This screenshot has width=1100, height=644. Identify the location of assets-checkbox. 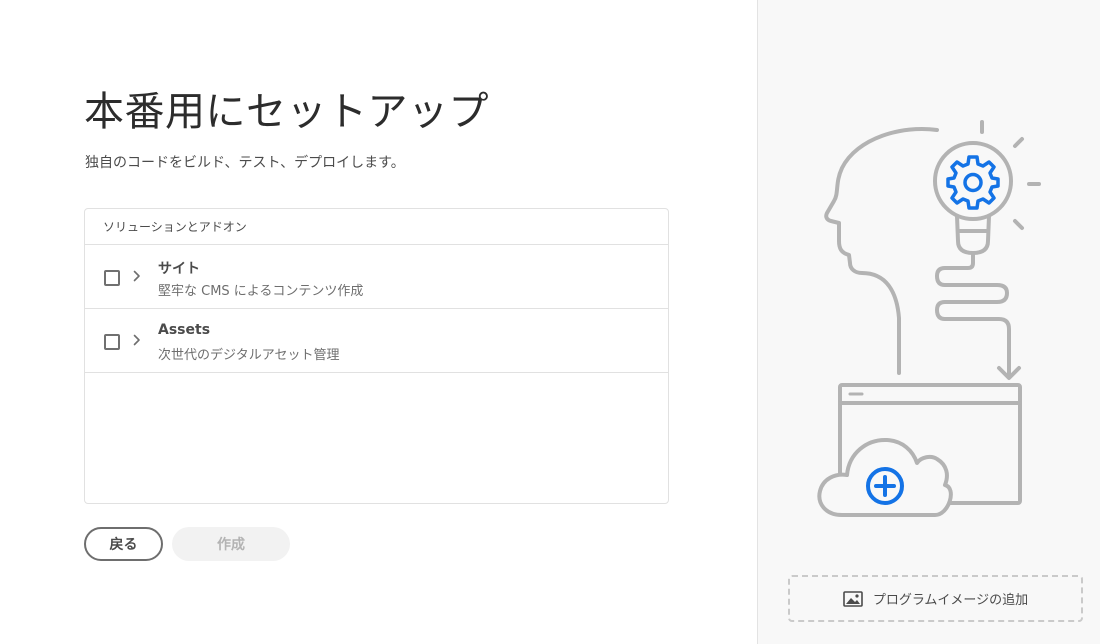
(112, 342).